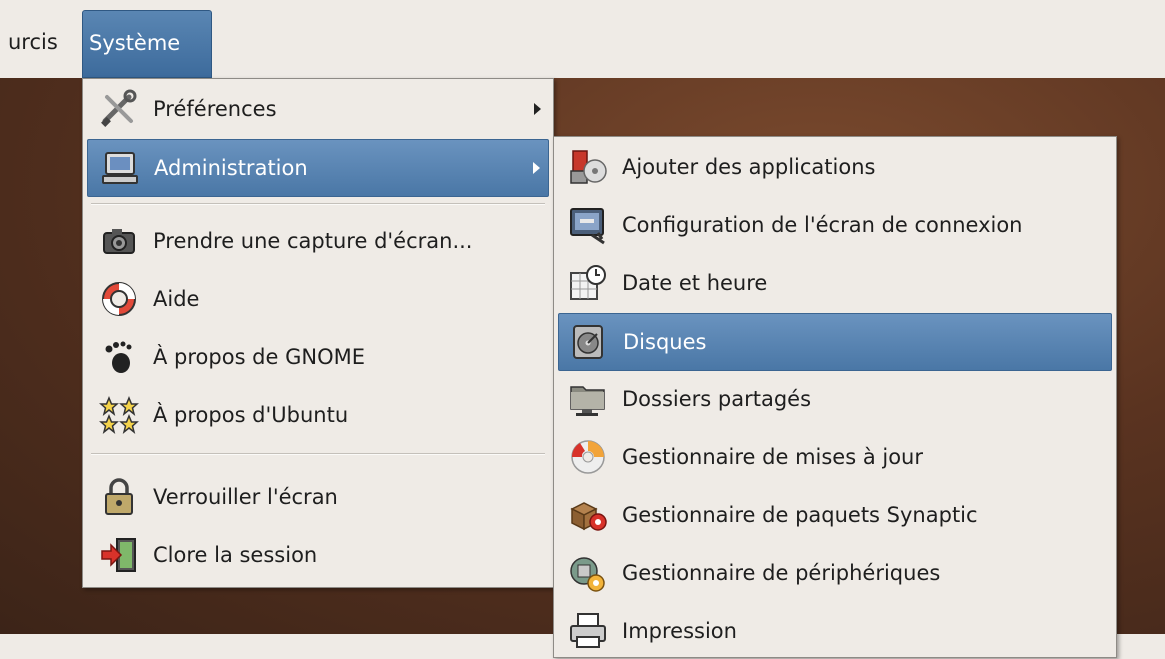 The width and height of the screenshot is (1165, 659). What do you see at coordinates (589, 342) in the screenshot?
I see `disk-icon` at bounding box center [589, 342].